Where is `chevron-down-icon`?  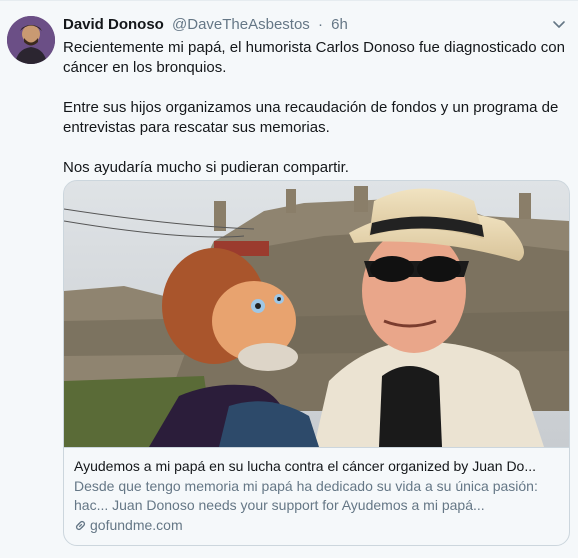
chevron-down-icon is located at coordinates (559, 24).